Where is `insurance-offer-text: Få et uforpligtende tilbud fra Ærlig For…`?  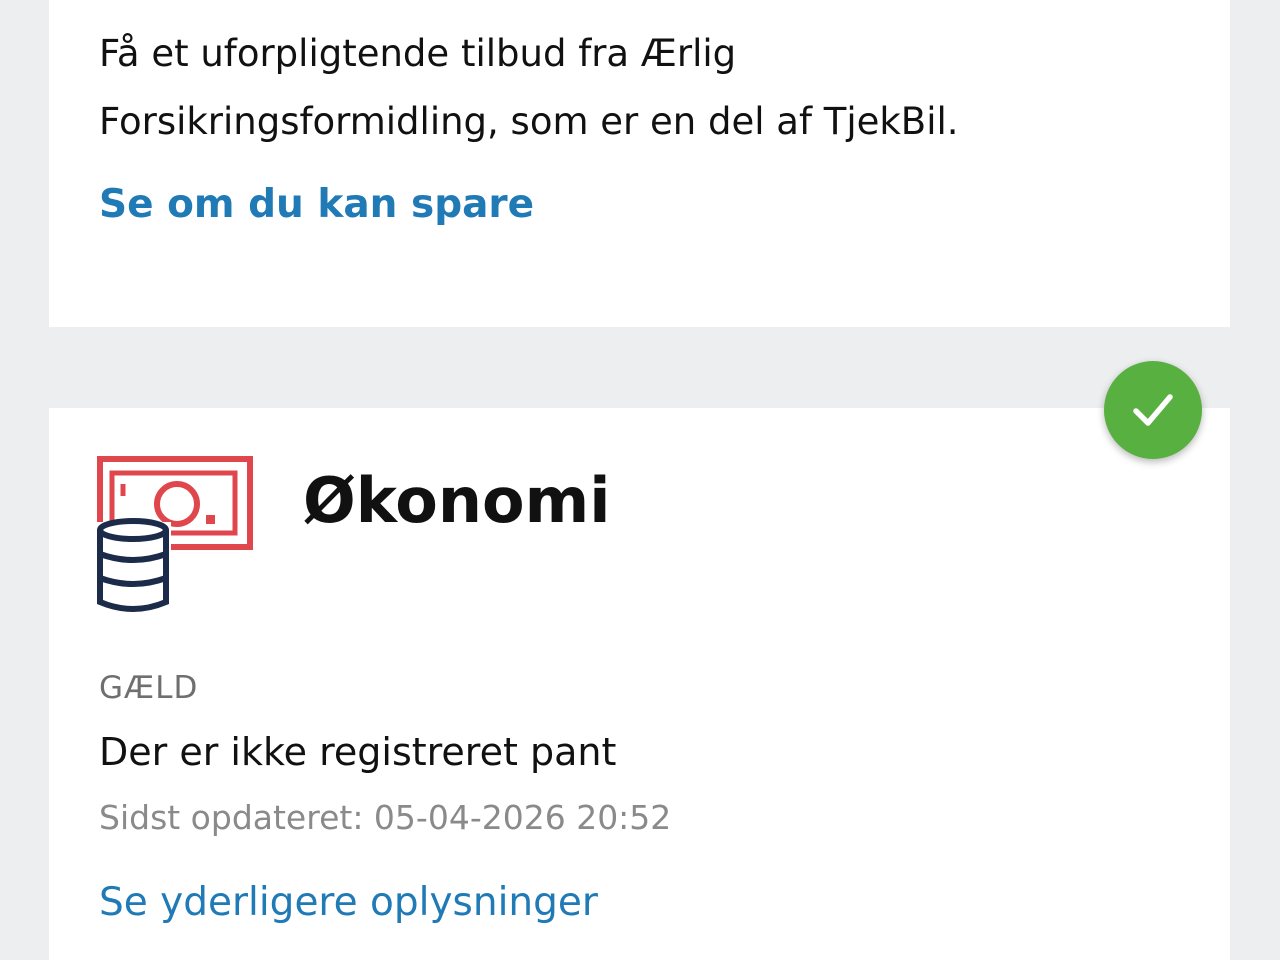
insurance-offer-text: Få et uforpligtende tilbud fra Ærlig For… is located at coordinates (529, 87).